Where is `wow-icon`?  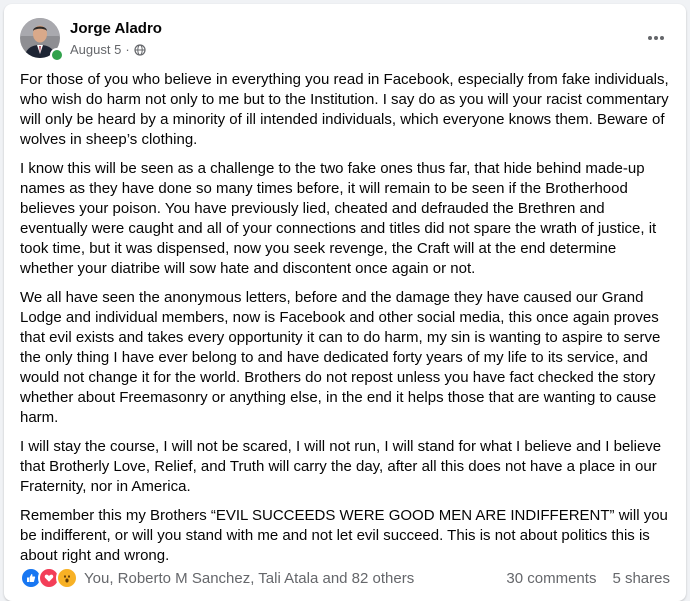
wow-icon is located at coordinates (67, 578).